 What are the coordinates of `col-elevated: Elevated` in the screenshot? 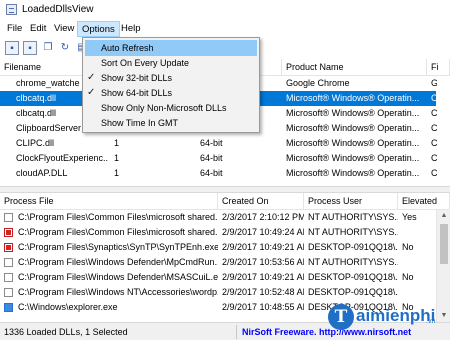 It's located at (424, 201).